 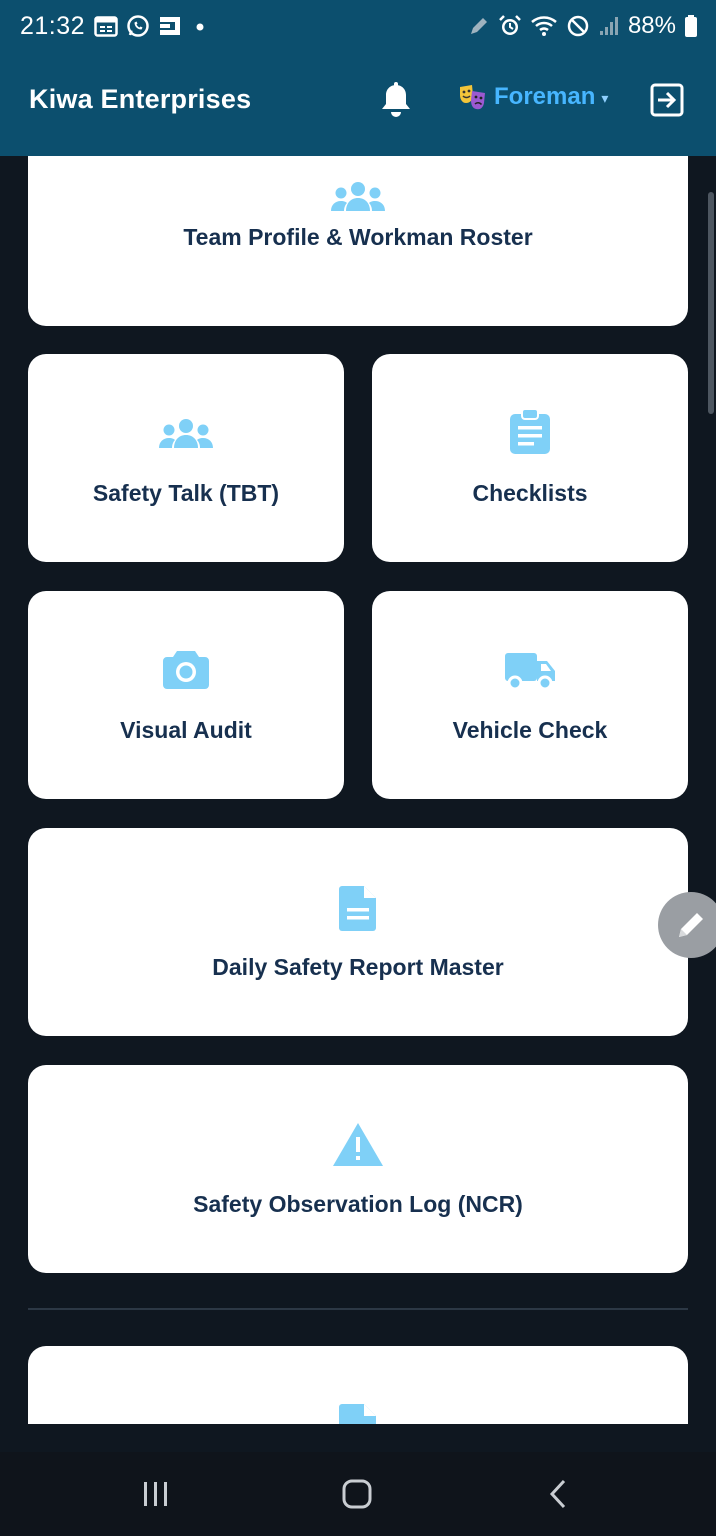 I want to click on tile-vehicle-check: Vehicle Check, so click(x=530, y=695).